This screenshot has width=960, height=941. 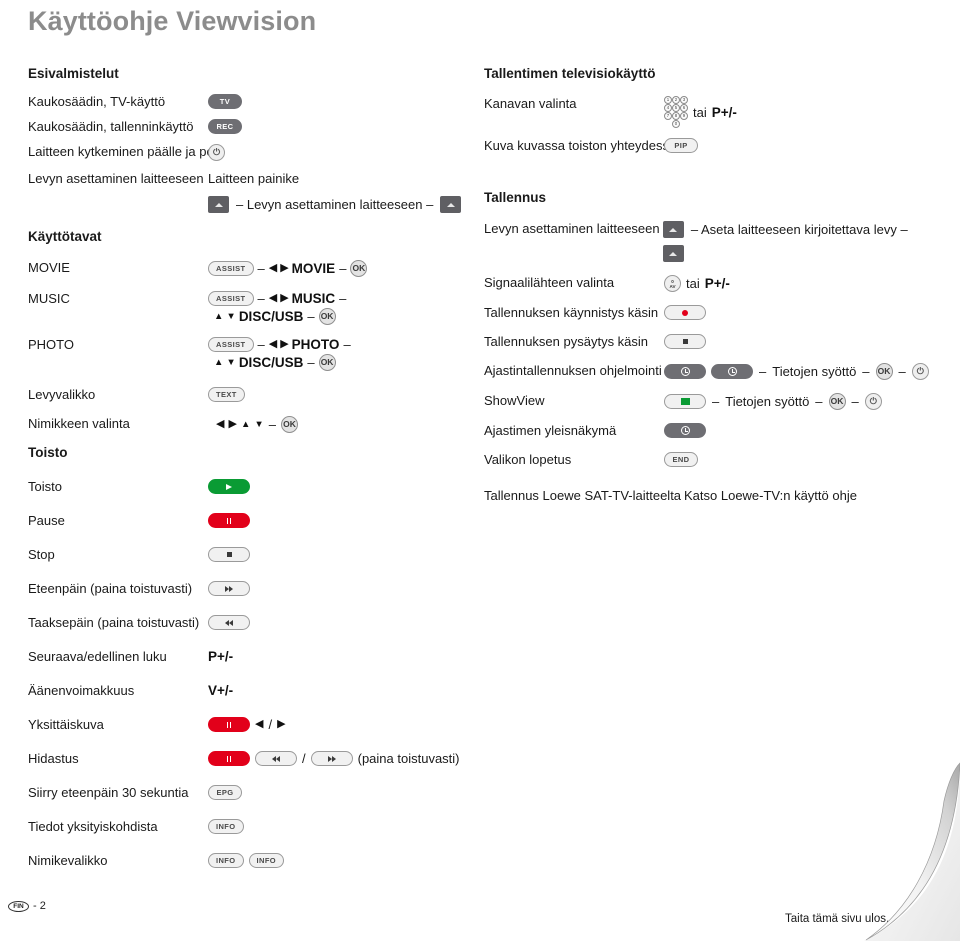 I want to click on eject-sequence-text: – Levyn asettaminen laitteeseen –, so click(x=335, y=204).